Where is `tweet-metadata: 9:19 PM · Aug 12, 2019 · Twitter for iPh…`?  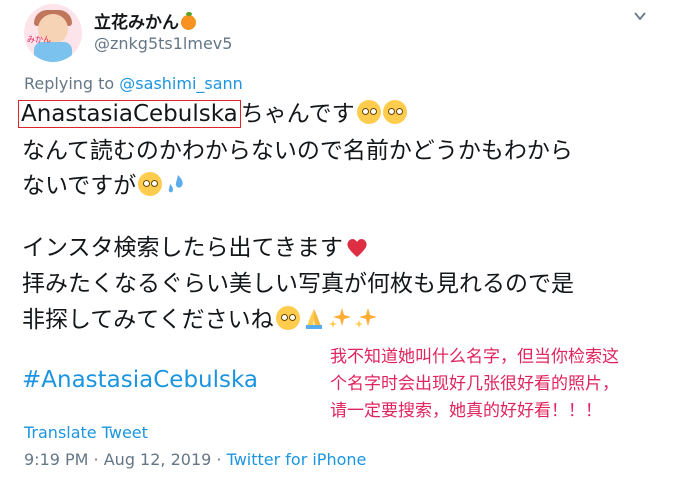 tweet-metadata: 9:19 PM · Aug 12, 2019 · Twitter for iPh… is located at coordinates (195, 459).